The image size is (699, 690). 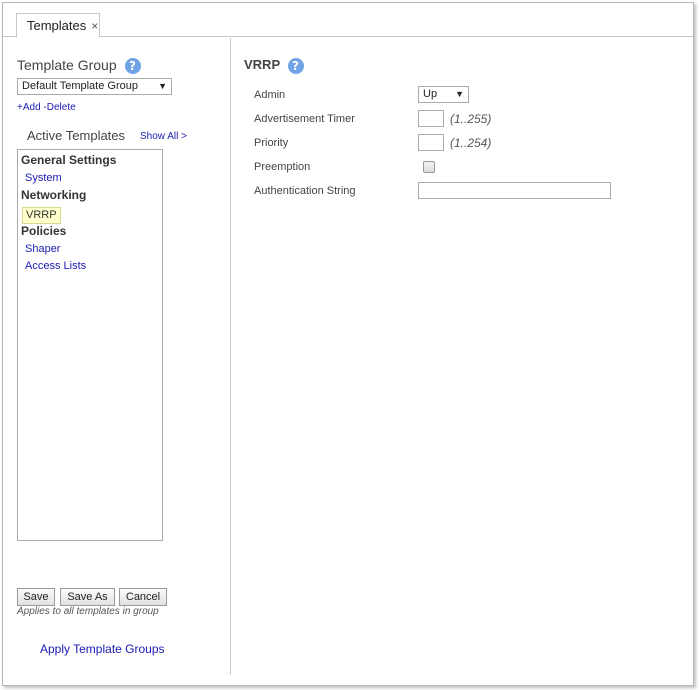 I want to click on list-group-policies: Policies, so click(x=44, y=231).